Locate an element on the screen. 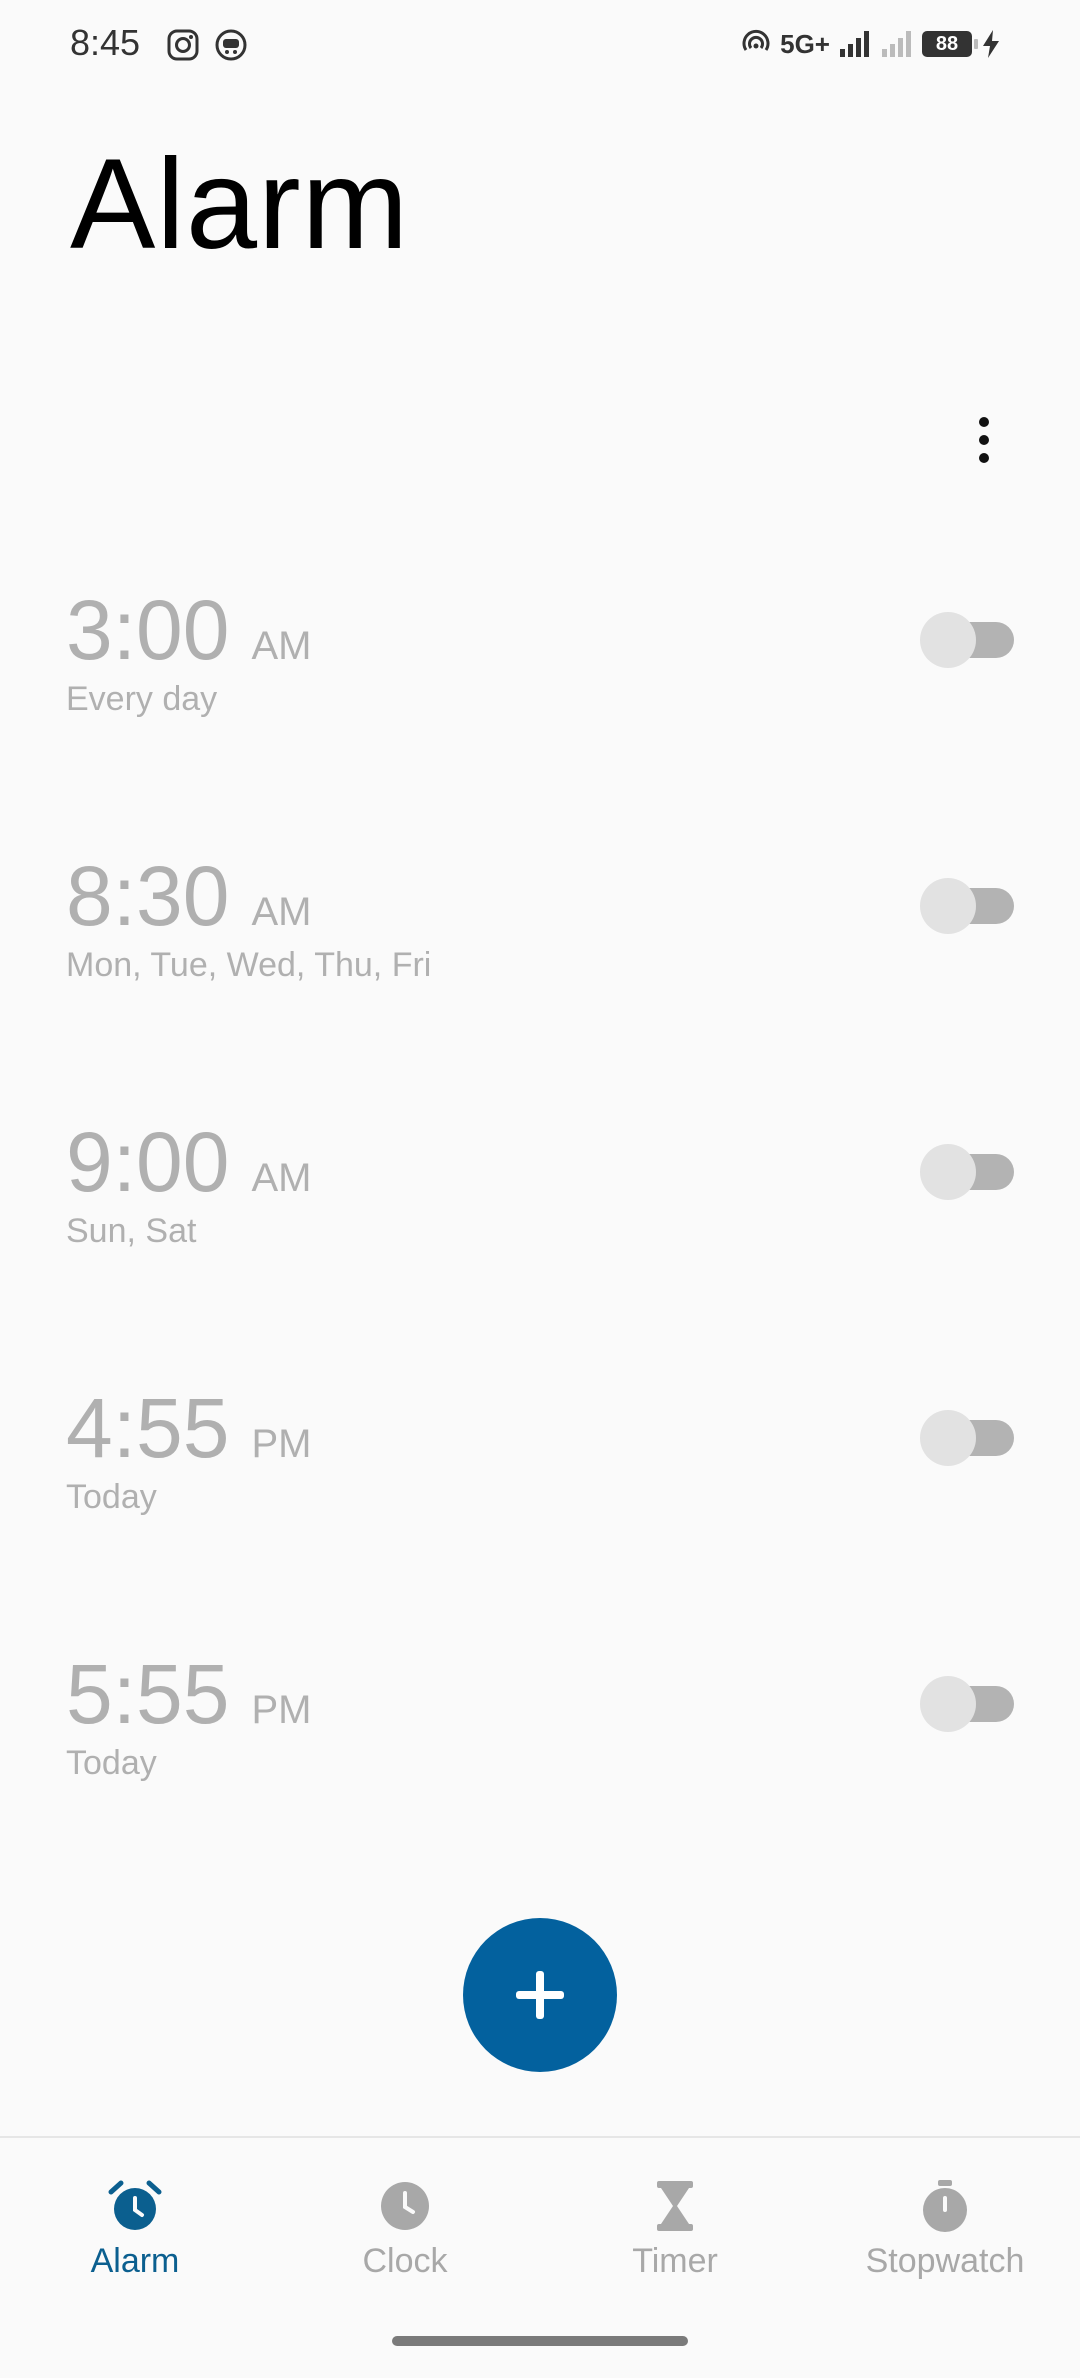  alarm-repeat-days: Every day is located at coordinates (142, 699).